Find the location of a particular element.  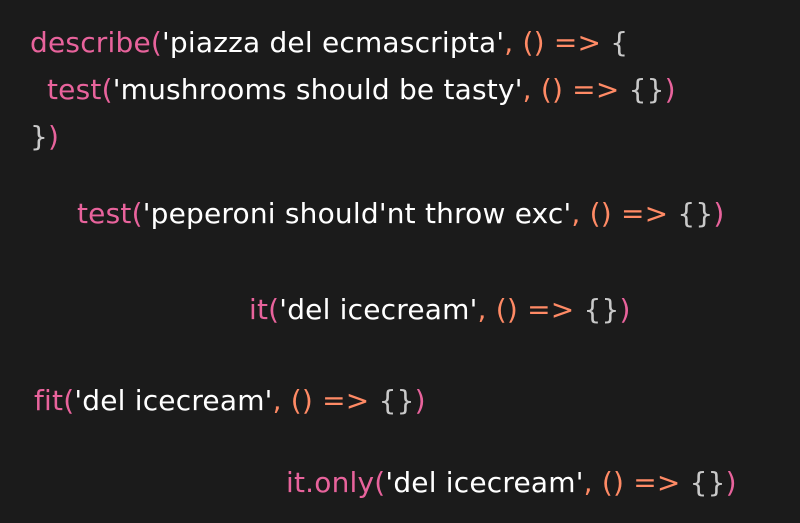

code-token-str: 'piazza del ecmascripta' is located at coordinates (333, 42).